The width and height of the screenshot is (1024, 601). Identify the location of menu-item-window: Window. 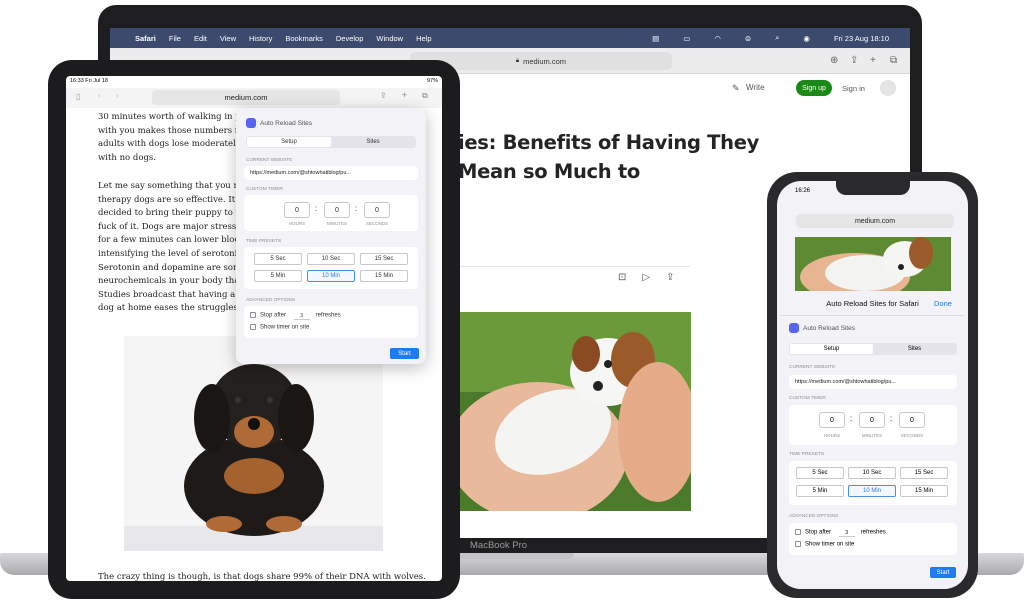
(389, 38).